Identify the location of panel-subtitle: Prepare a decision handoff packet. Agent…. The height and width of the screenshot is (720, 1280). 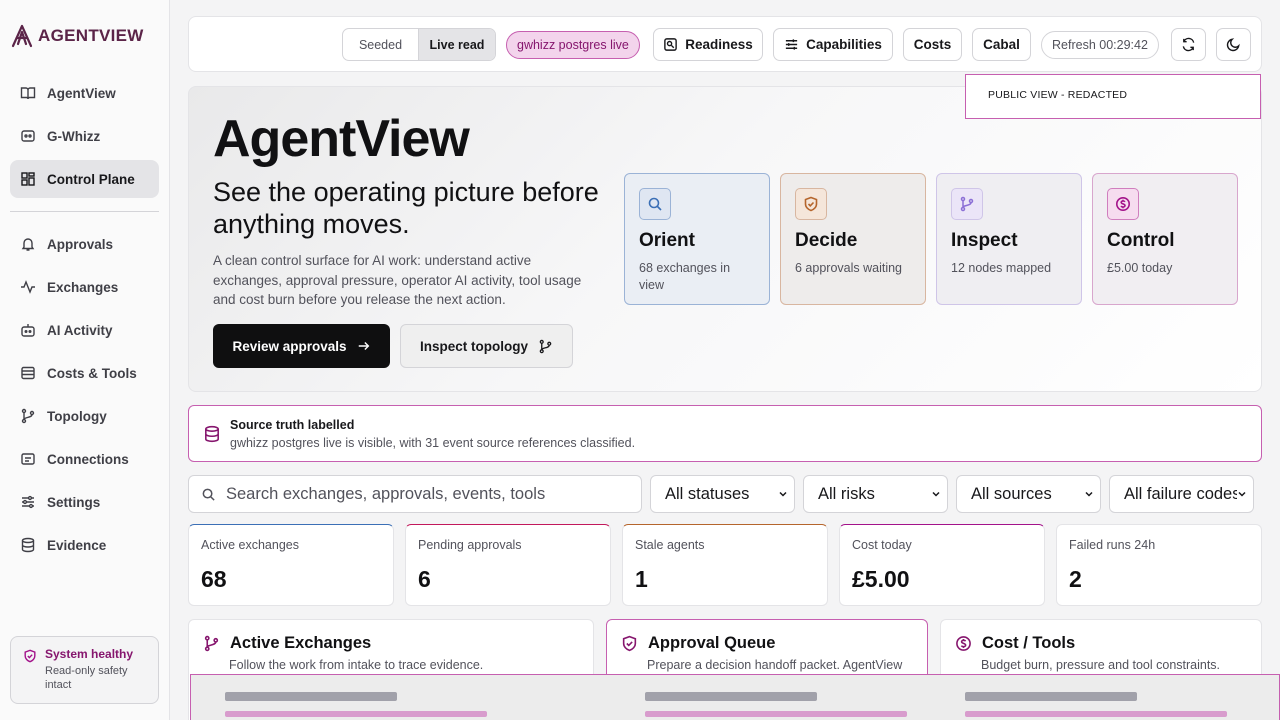
(775, 665).